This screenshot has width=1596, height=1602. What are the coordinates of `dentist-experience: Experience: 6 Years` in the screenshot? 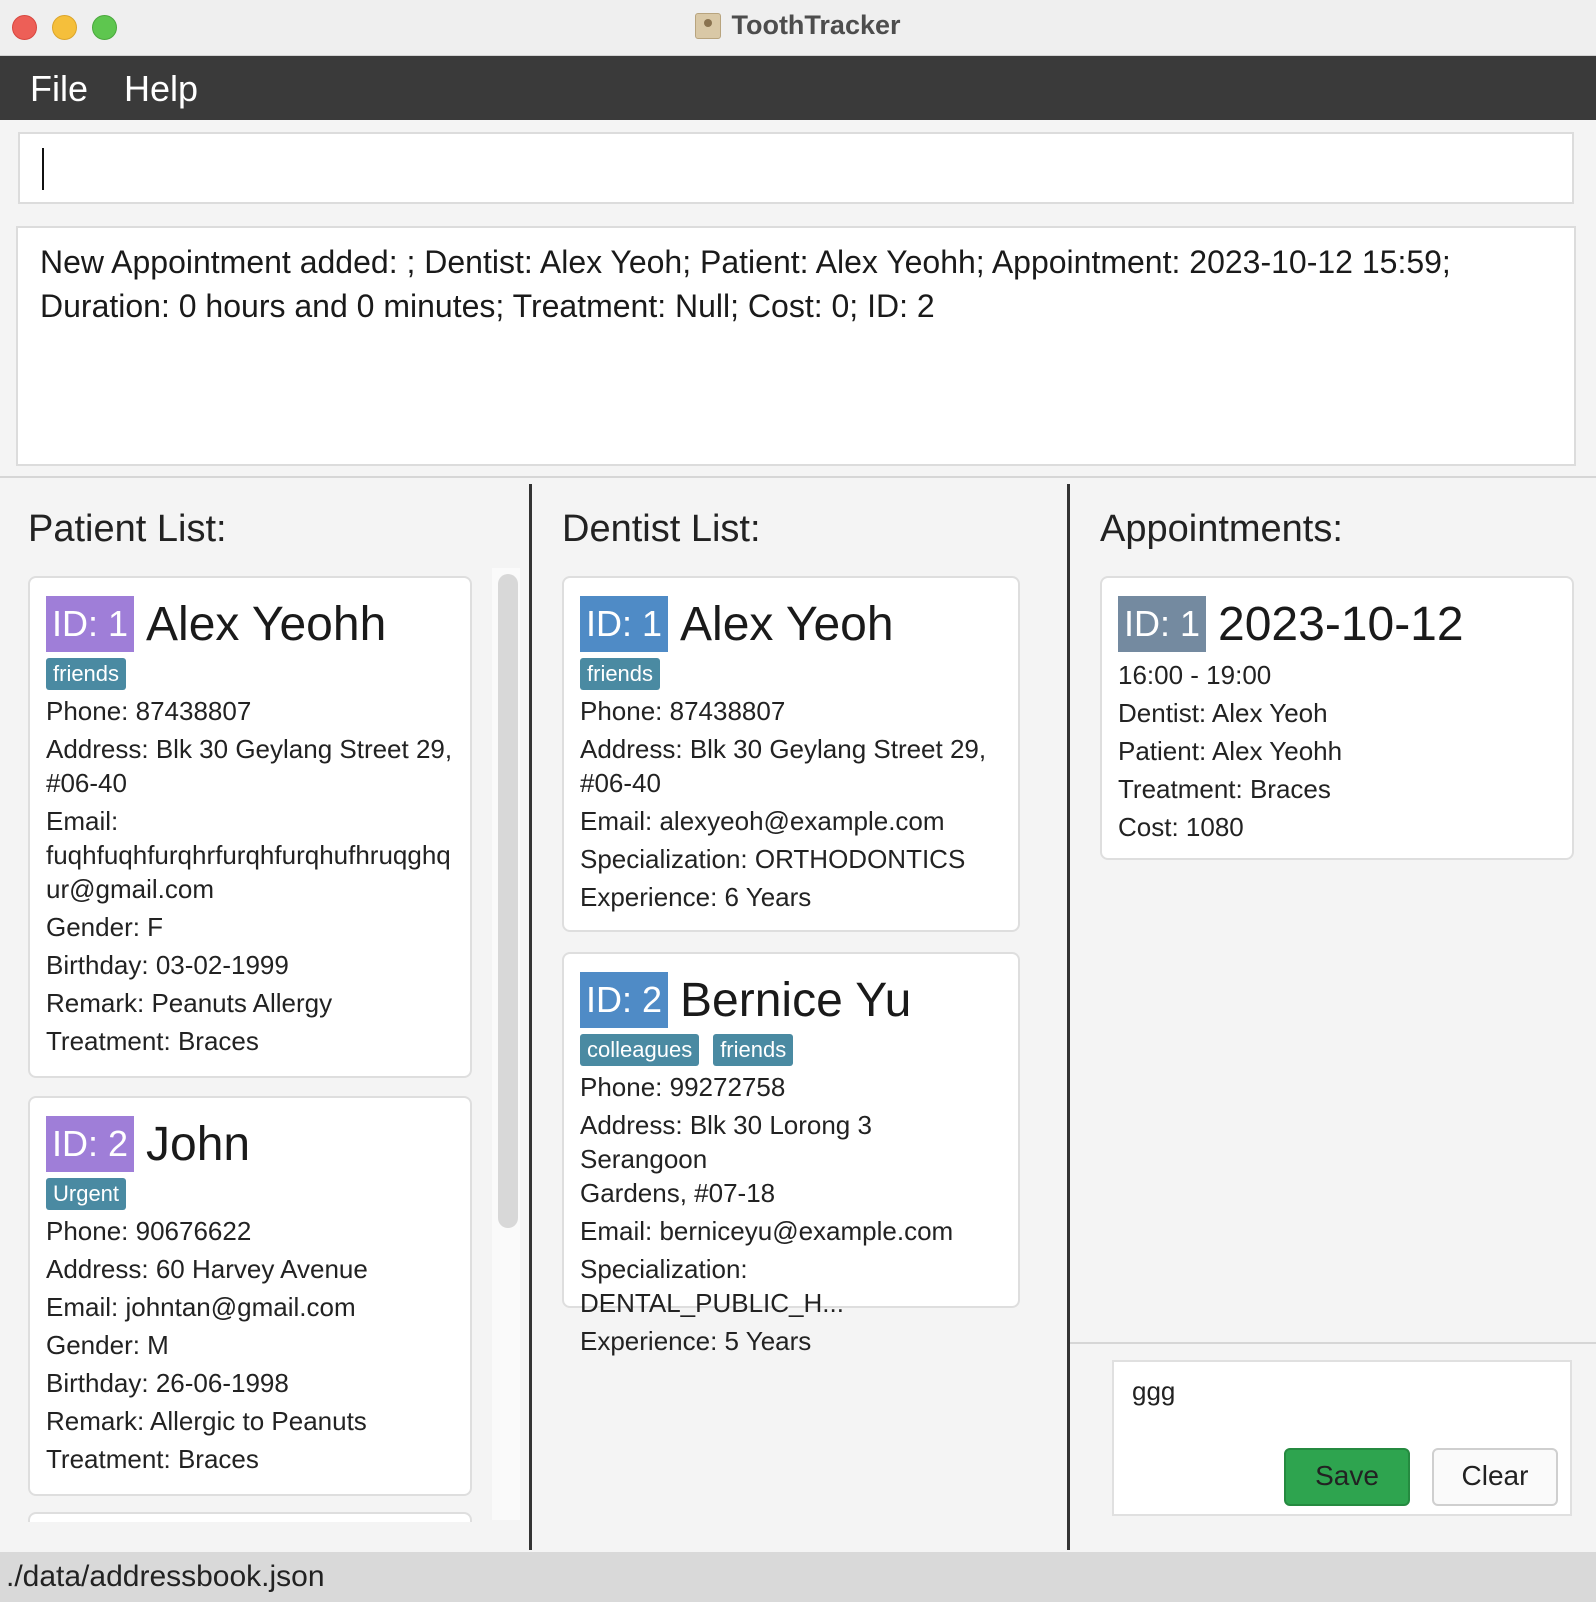 It's located at (696, 897).